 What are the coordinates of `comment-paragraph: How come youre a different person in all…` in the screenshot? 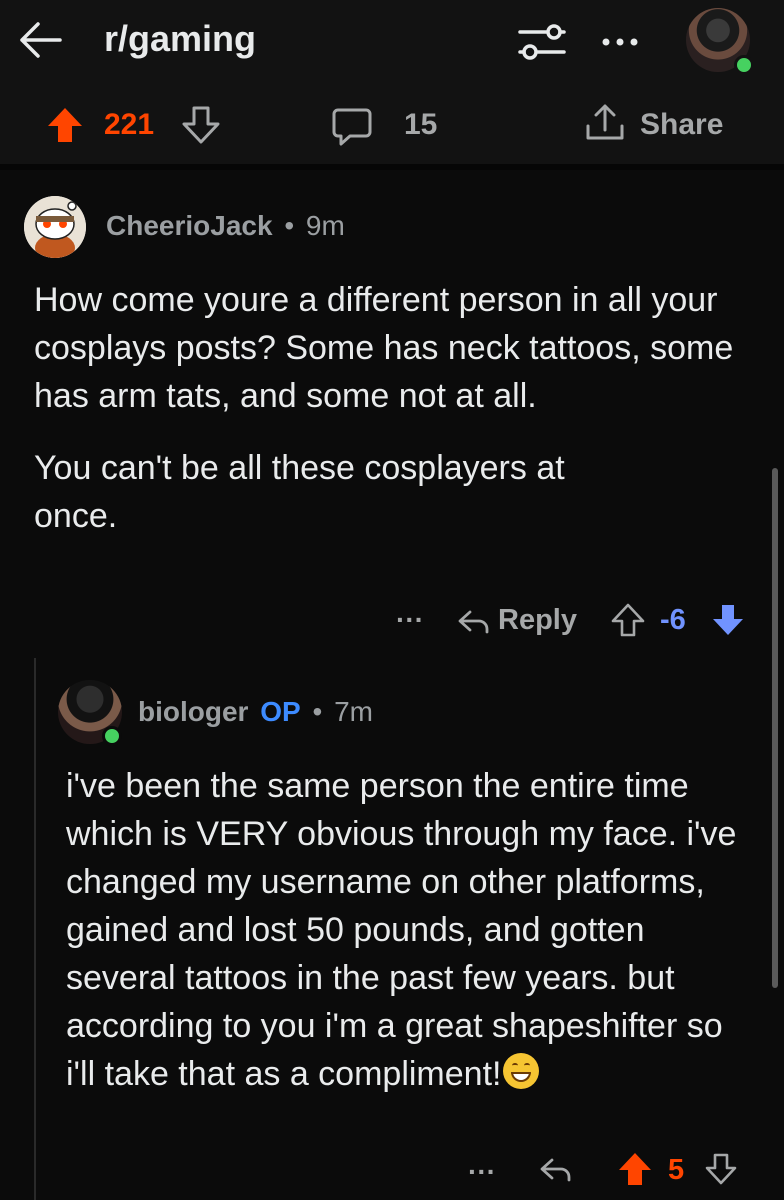 It's located at (384, 348).